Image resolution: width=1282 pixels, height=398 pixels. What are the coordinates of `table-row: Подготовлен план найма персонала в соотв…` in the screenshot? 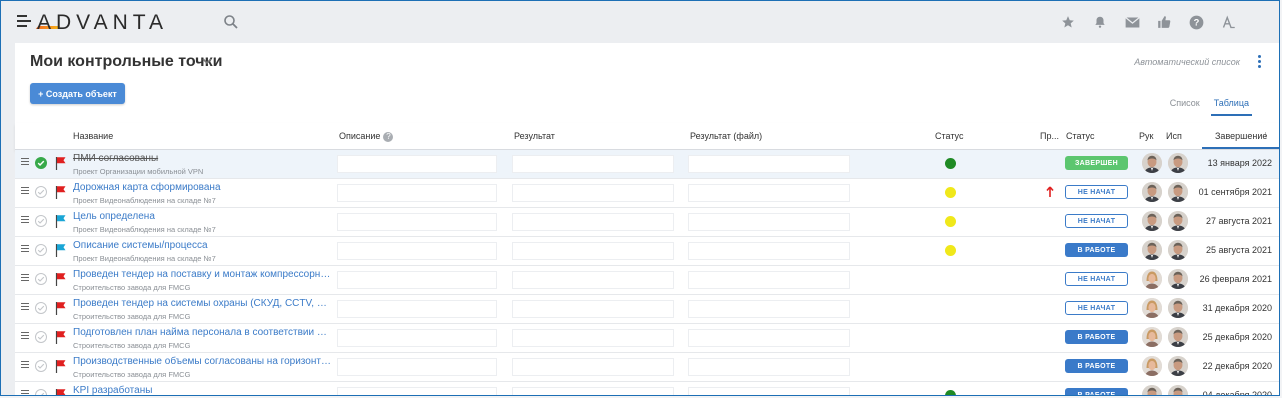 It's located at (647, 338).